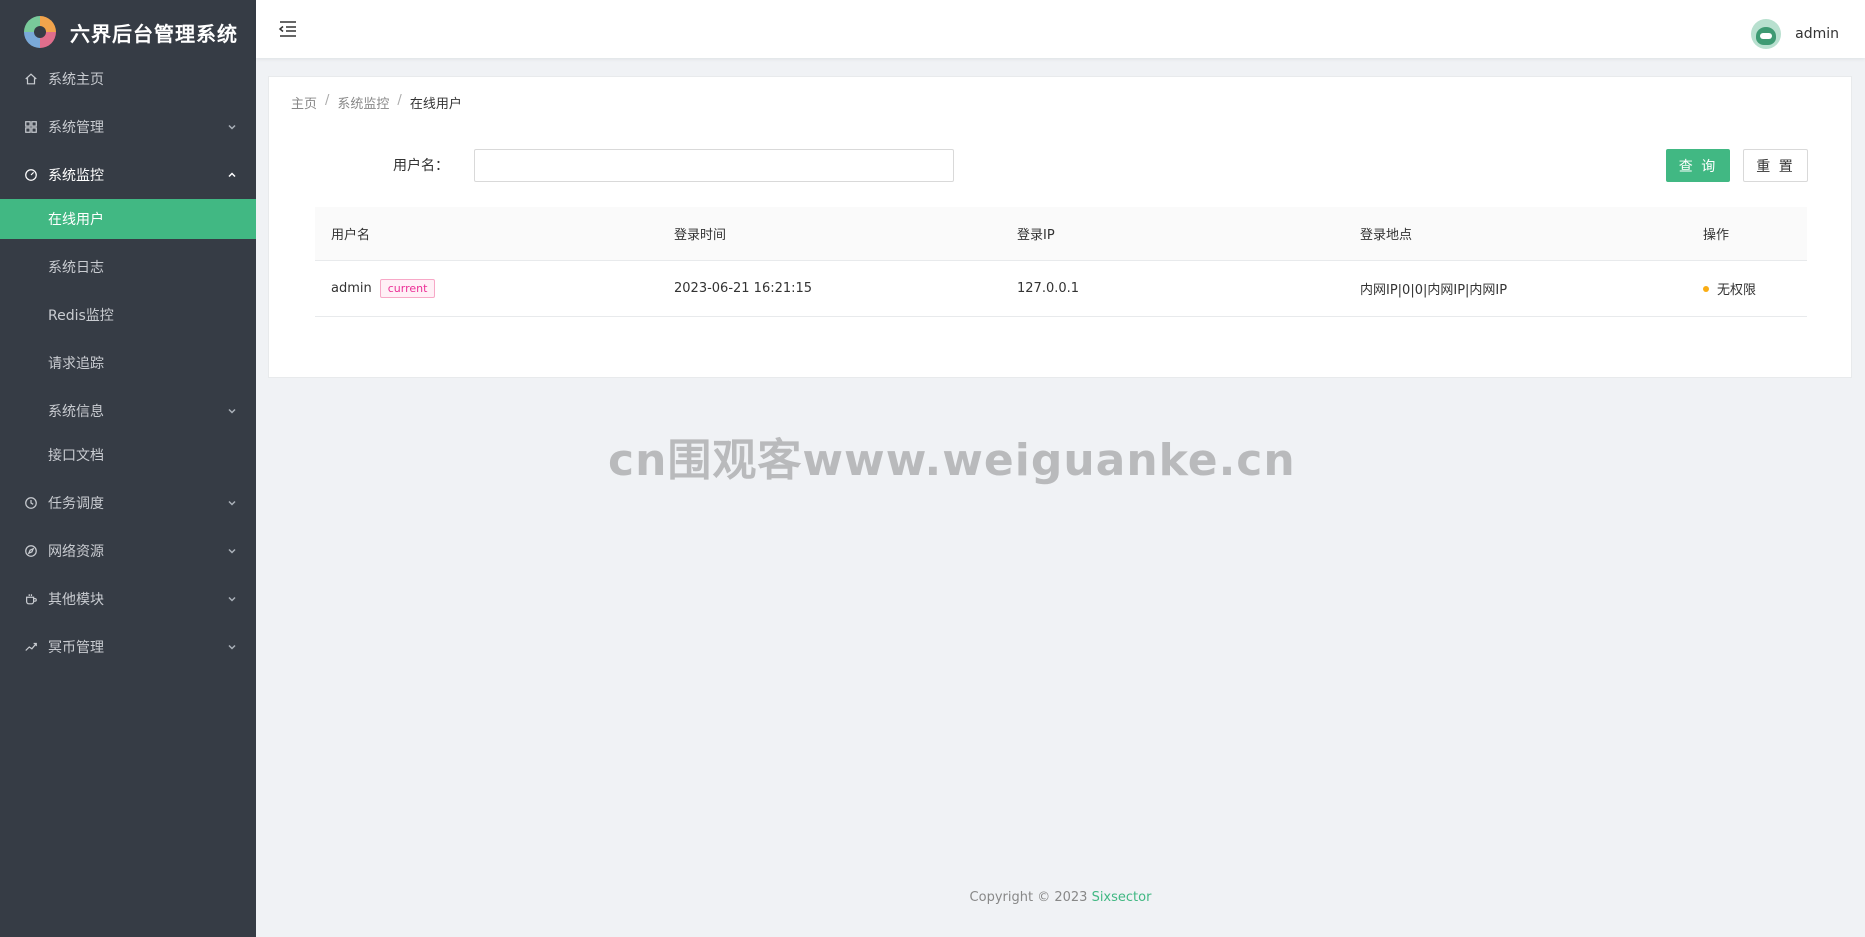 The image size is (1865, 937). What do you see at coordinates (1061, 234) in the screenshot?
I see `table-header: 用户名 登录时间 登录IP 登录地点 操作` at bounding box center [1061, 234].